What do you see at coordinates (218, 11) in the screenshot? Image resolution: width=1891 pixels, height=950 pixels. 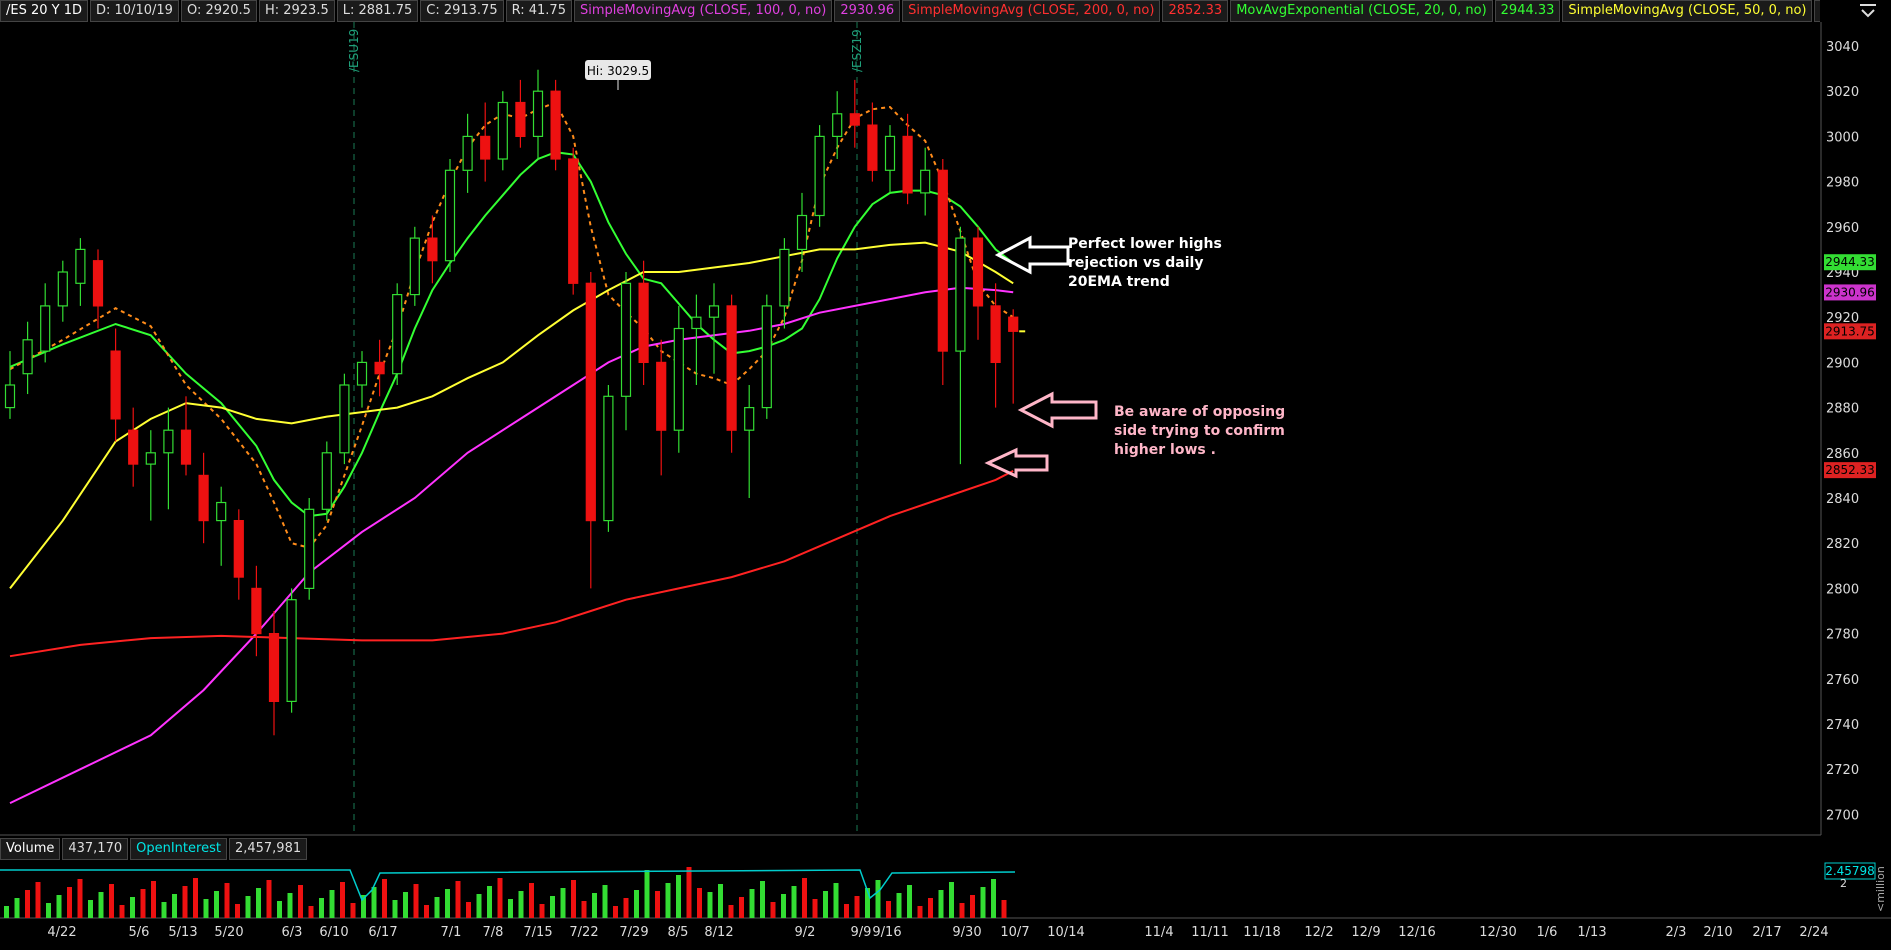 I see `open-label: O: 2920.5` at bounding box center [218, 11].